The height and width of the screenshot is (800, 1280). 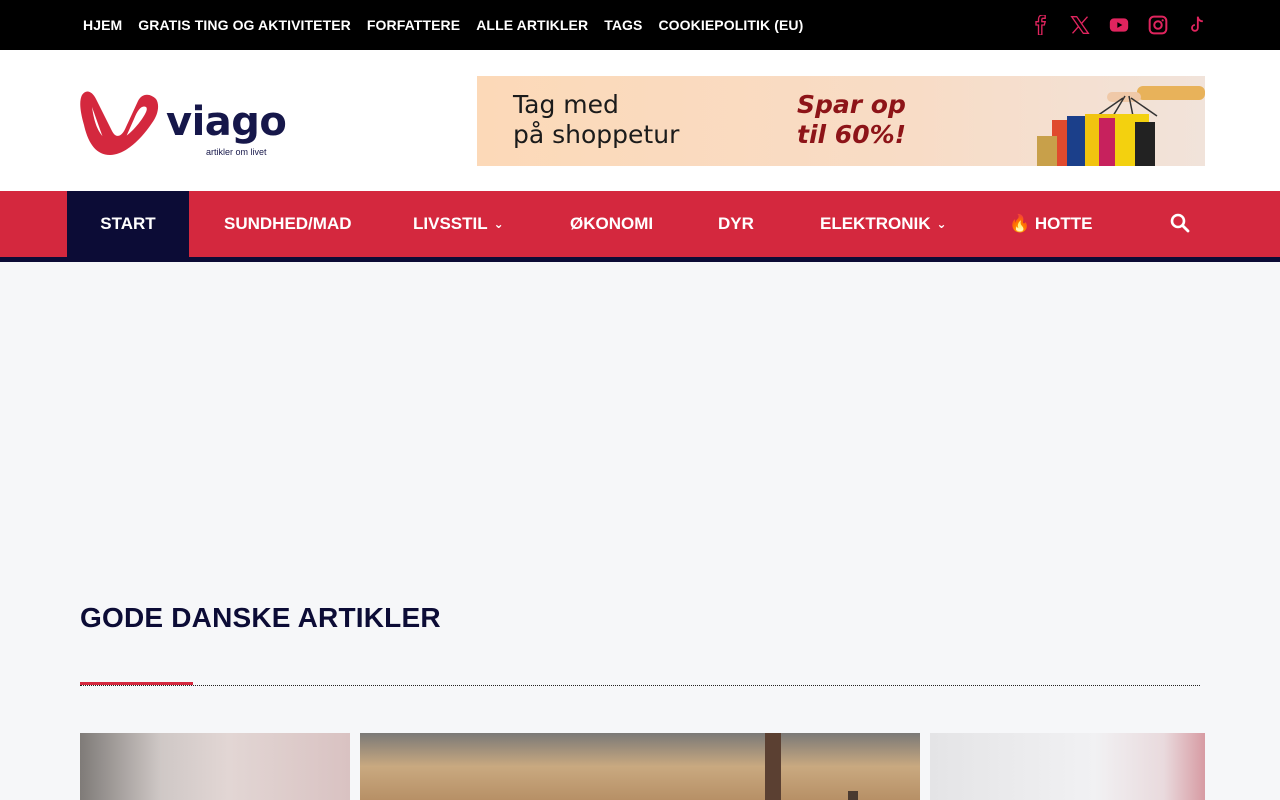 I want to click on nav-item-dyr: DYR, so click(x=736, y=224).